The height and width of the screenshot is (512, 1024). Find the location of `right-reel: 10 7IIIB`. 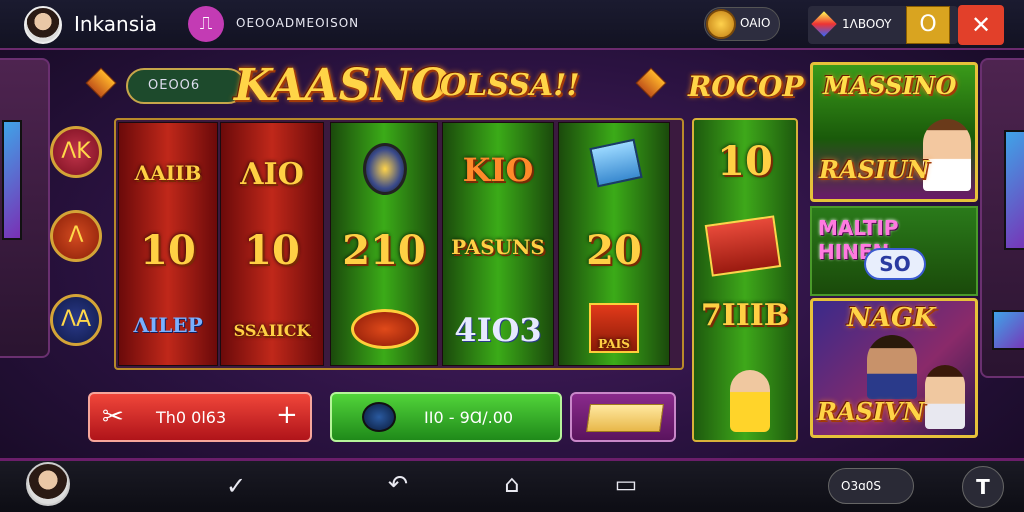

right-reel: 10 7IIIB is located at coordinates (745, 280).